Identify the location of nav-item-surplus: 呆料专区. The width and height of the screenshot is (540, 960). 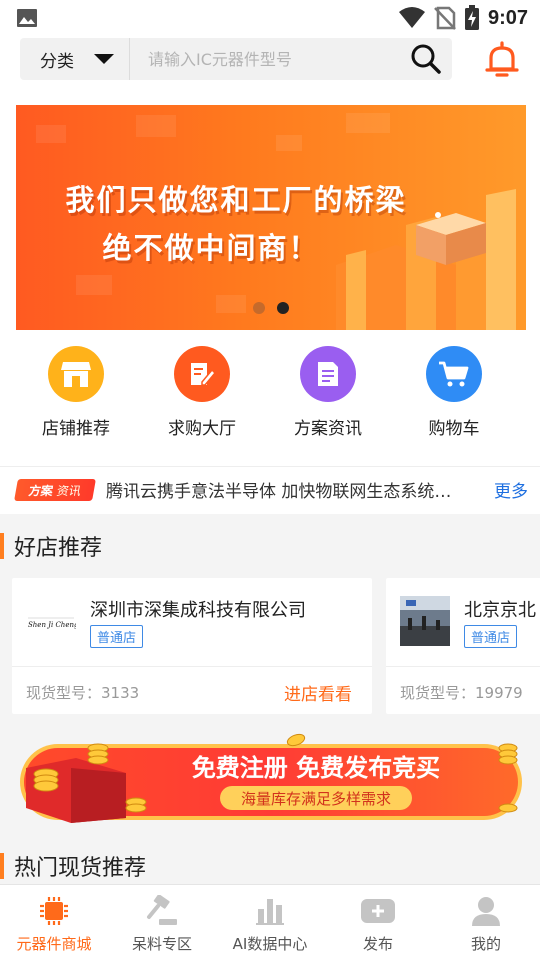
(162, 922).